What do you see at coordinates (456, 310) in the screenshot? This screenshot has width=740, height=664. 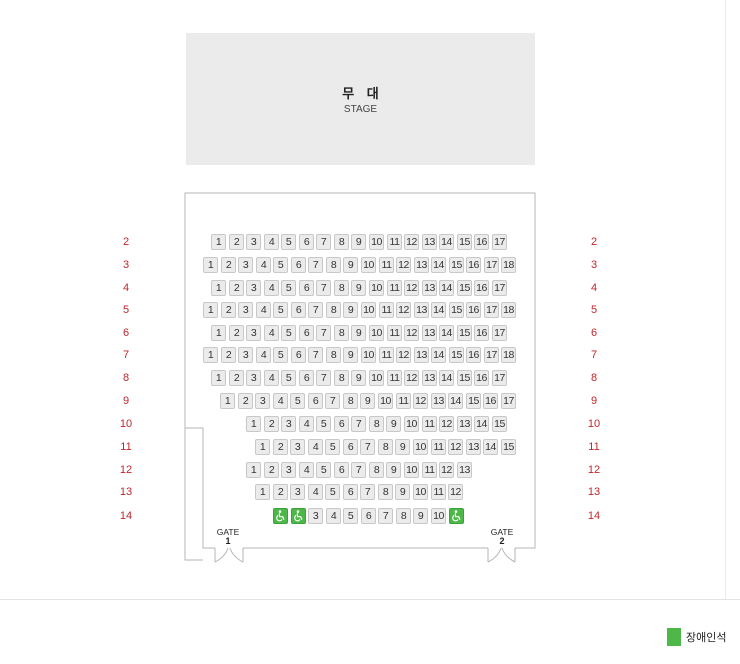 I see `seat-row5-15: 15` at bounding box center [456, 310].